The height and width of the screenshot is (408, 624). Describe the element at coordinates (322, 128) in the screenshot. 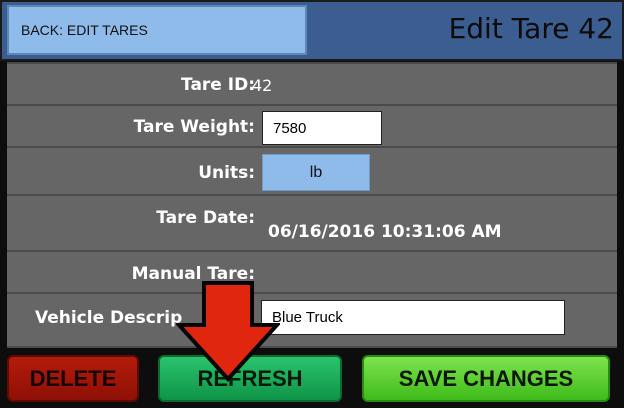

I see `tare-weight-input: 7580` at that location.